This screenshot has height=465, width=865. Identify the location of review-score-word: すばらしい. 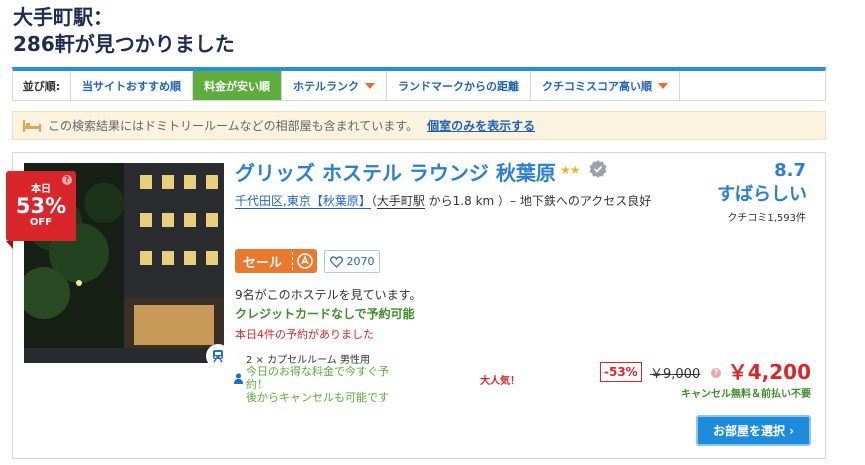
(762, 194).